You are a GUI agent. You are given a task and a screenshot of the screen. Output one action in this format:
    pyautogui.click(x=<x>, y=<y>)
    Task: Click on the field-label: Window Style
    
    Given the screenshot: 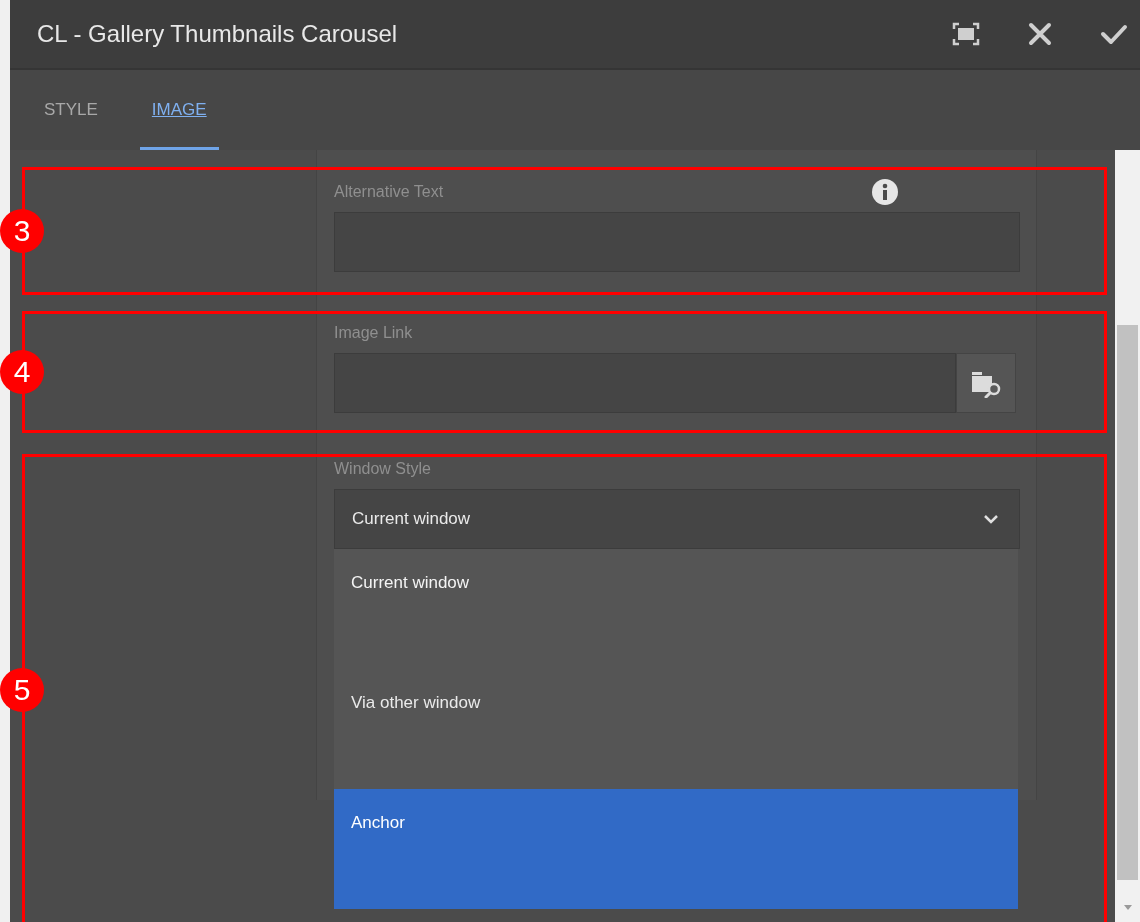 What is the action you would take?
    pyautogui.click(x=382, y=469)
    